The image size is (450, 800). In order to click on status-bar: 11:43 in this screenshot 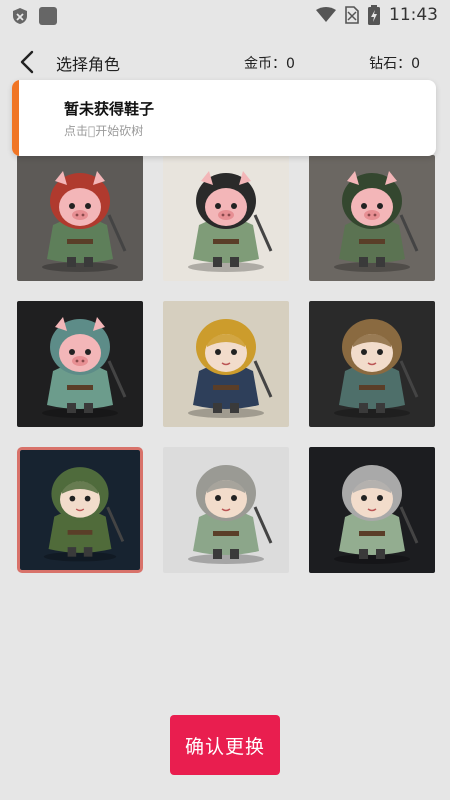, I will do `click(225, 16)`.